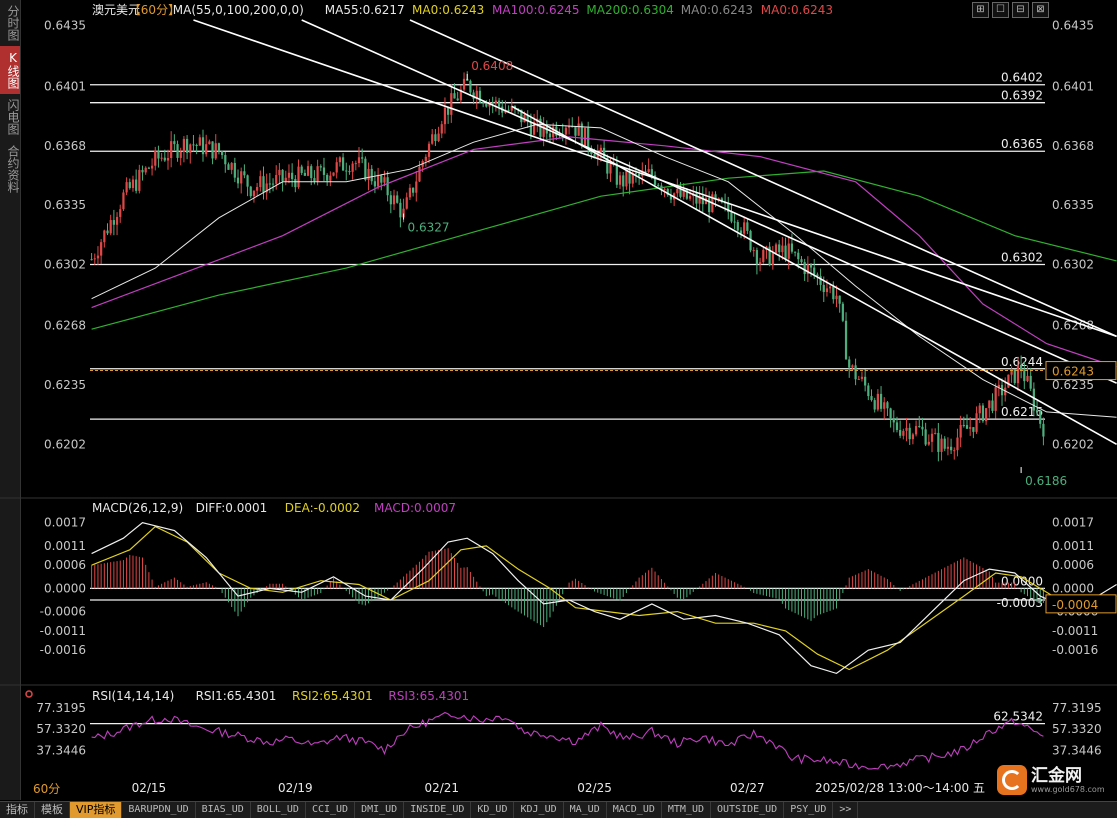 Image resolution: width=1117 pixels, height=818 pixels. I want to click on indicator-tab-14: OUTSIDE_UD, so click(748, 810).